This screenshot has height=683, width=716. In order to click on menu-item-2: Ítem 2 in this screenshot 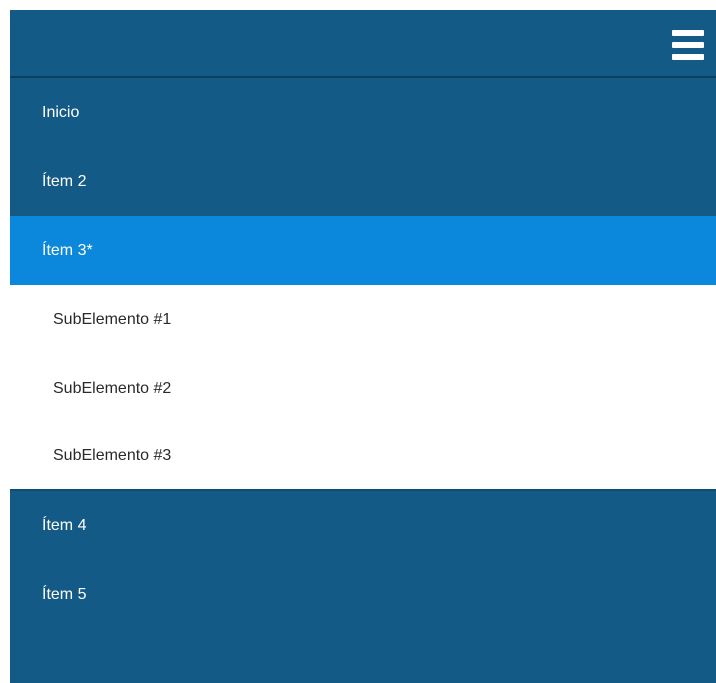, I will do `click(363, 181)`.